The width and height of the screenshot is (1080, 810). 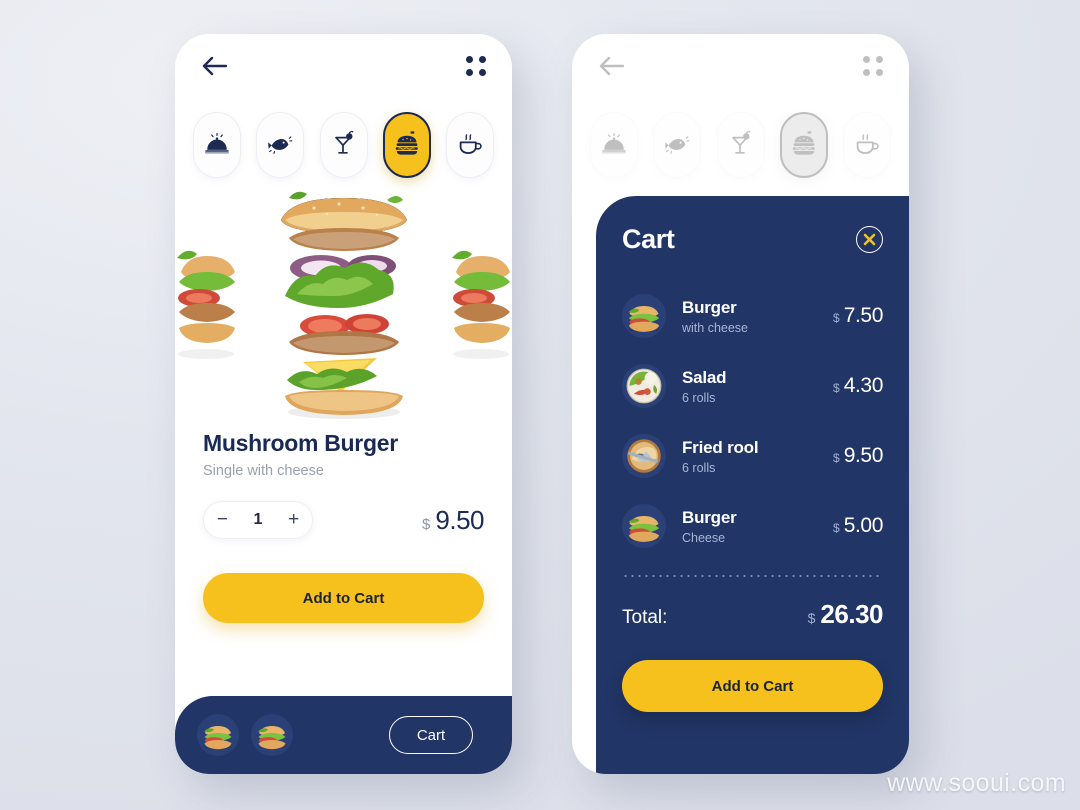 I want to click on close-x-icon, so click(x=869, y=239).